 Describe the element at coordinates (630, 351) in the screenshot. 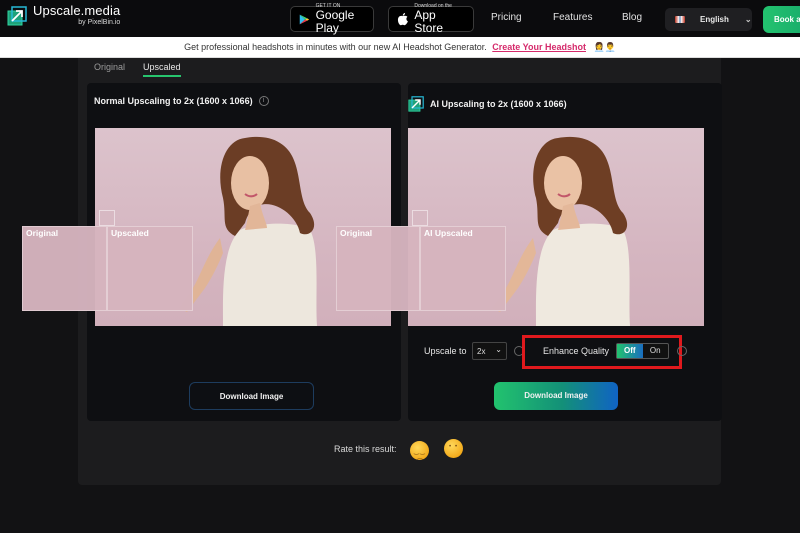

I see `toggle-off-option: Off` at that location.